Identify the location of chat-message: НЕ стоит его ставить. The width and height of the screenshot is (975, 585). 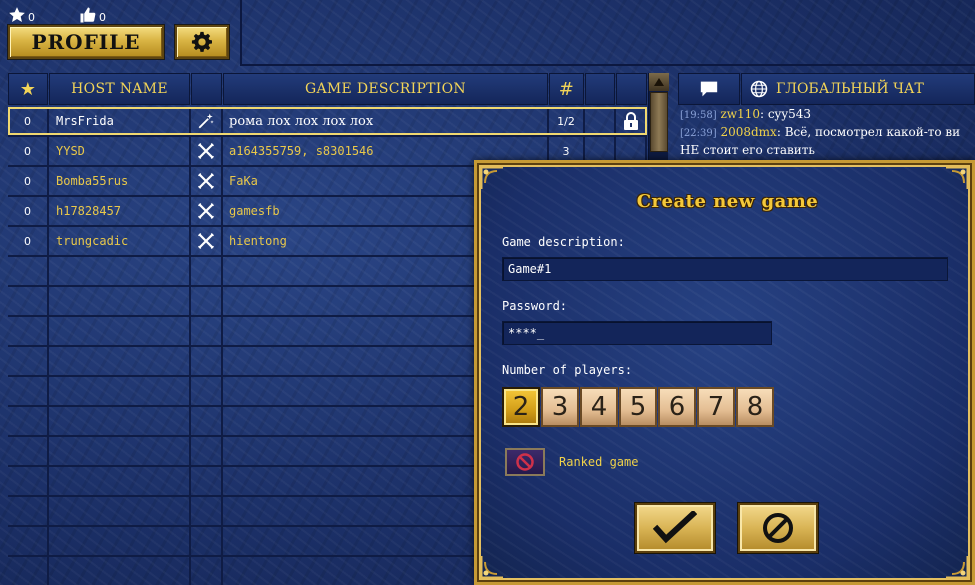
(747, 150).